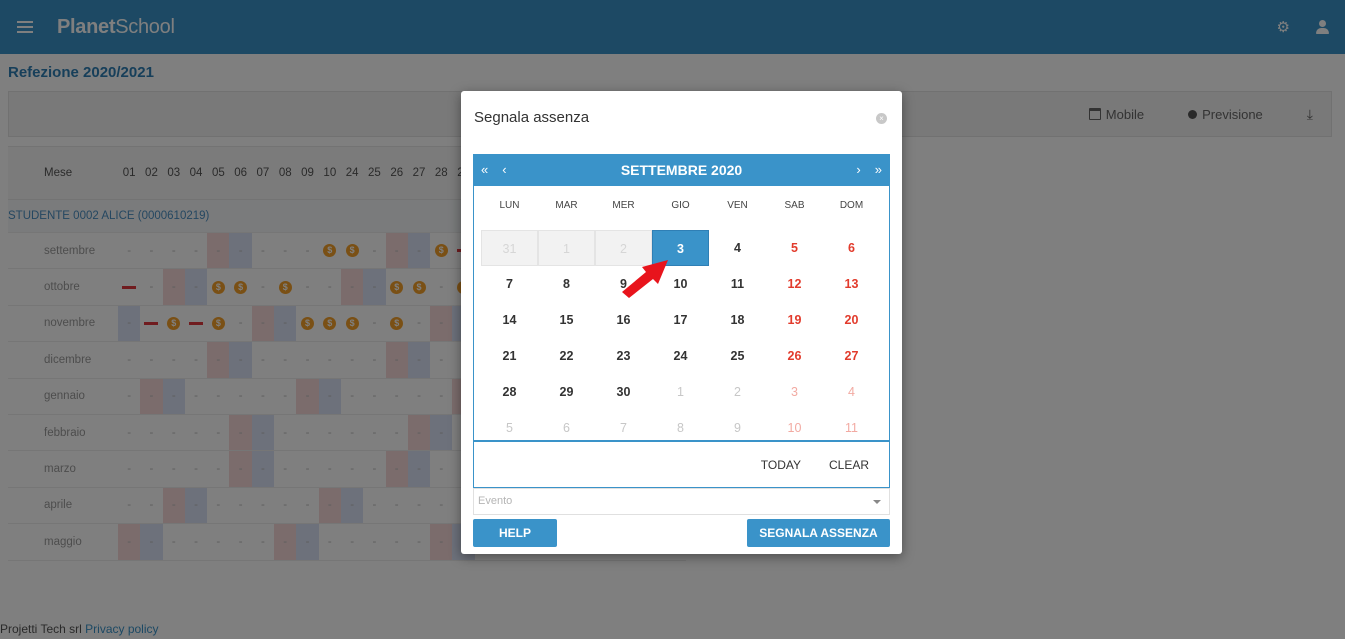  What do you see at coordinates (737, 356) in the screenshot?
I see `calendar-day: 25` at bounding box center [737, 356].